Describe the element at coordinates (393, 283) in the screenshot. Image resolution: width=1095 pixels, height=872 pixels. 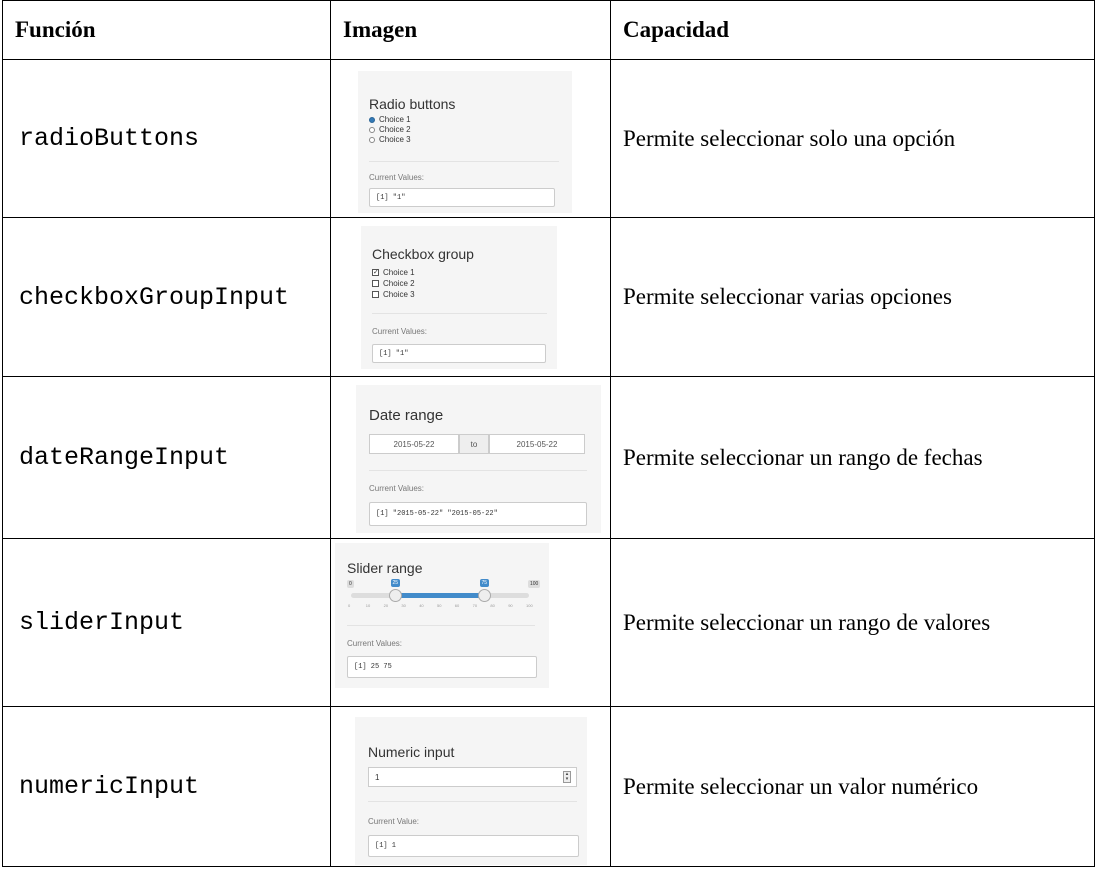
I see `checkbox-option: Choice 2` at that location.